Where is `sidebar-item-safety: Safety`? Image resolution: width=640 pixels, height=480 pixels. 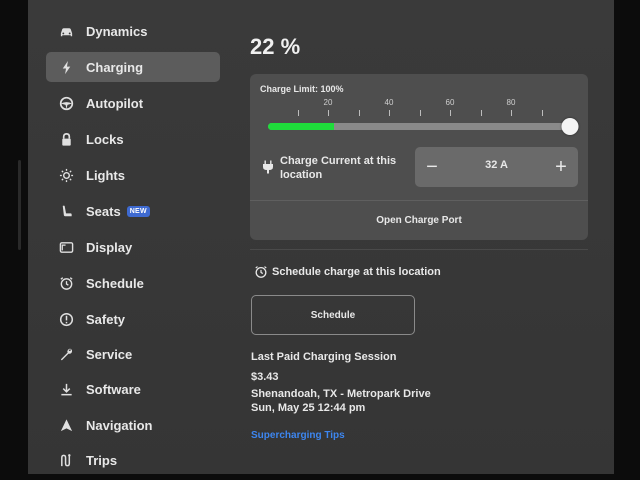
sidebar-item-safety: Safety is located at coordinates (133, 319).